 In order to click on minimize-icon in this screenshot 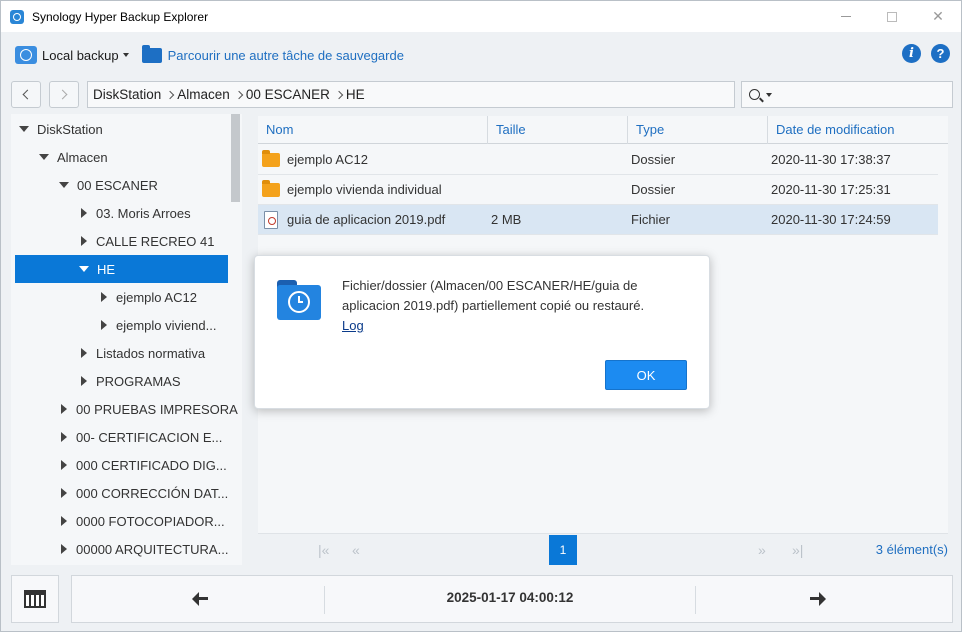, I will do `click(846, 16)`.